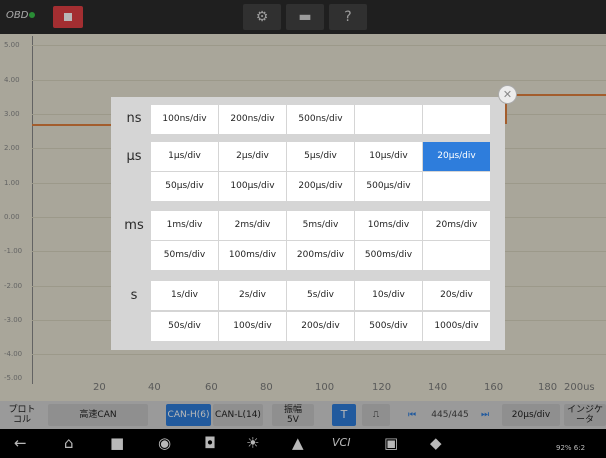 This screenshot has width=606, height=458. What do you see at coordinates (184, 156) in the screenshot?
I see `timebase-option: 1μs/div` at bounding box center [184, 156].